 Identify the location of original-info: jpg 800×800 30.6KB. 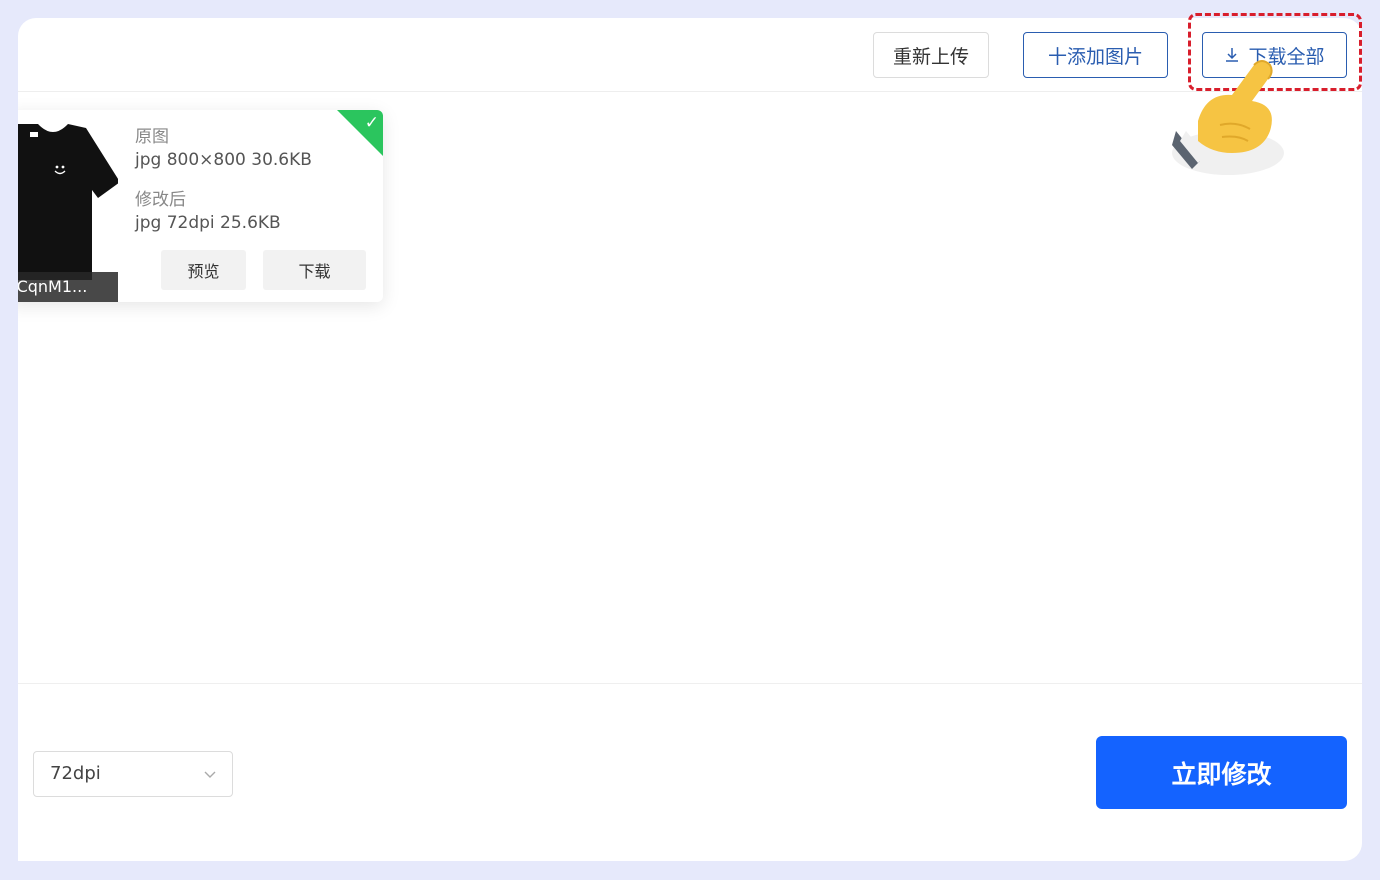
(223, 160).